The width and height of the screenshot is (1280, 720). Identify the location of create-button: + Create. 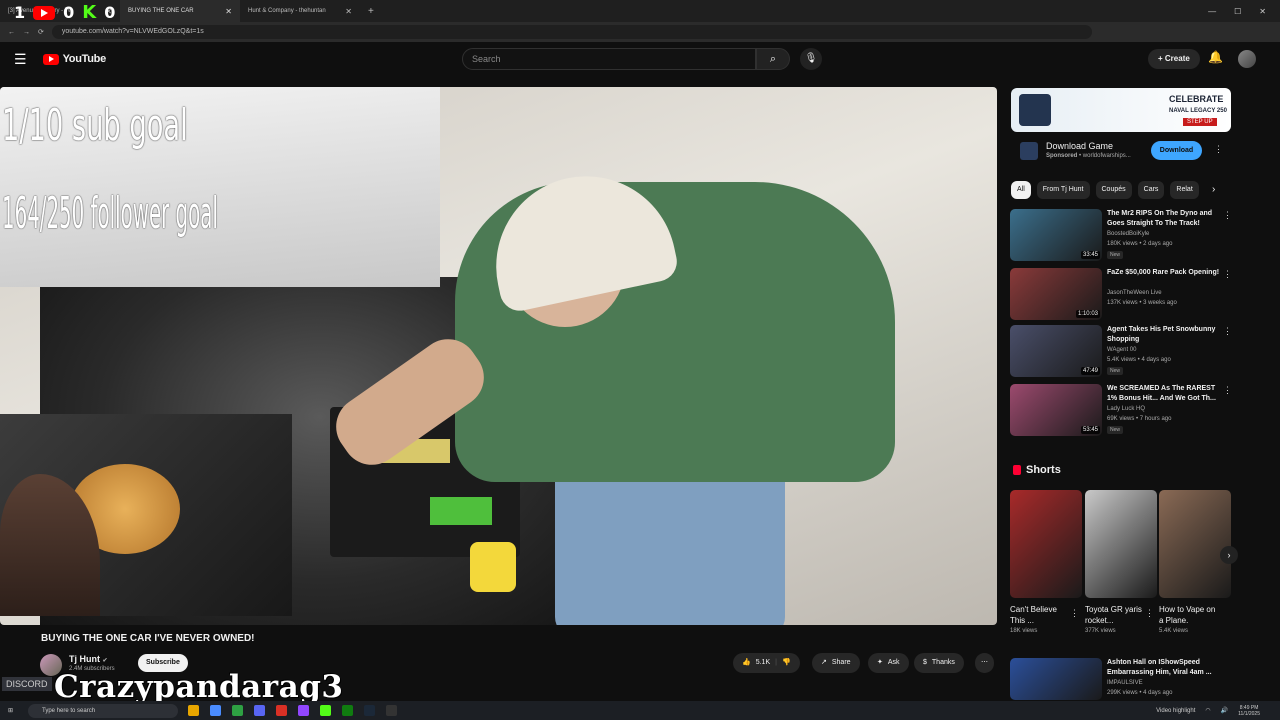
(1174, 59).